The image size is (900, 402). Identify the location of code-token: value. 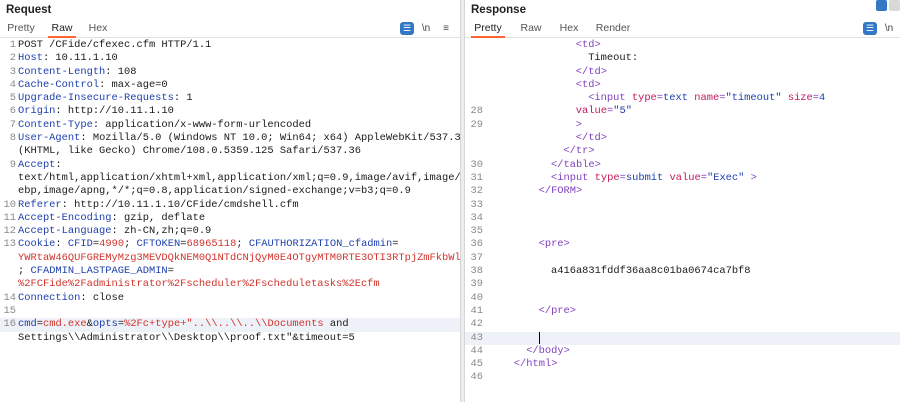
(591, 111).